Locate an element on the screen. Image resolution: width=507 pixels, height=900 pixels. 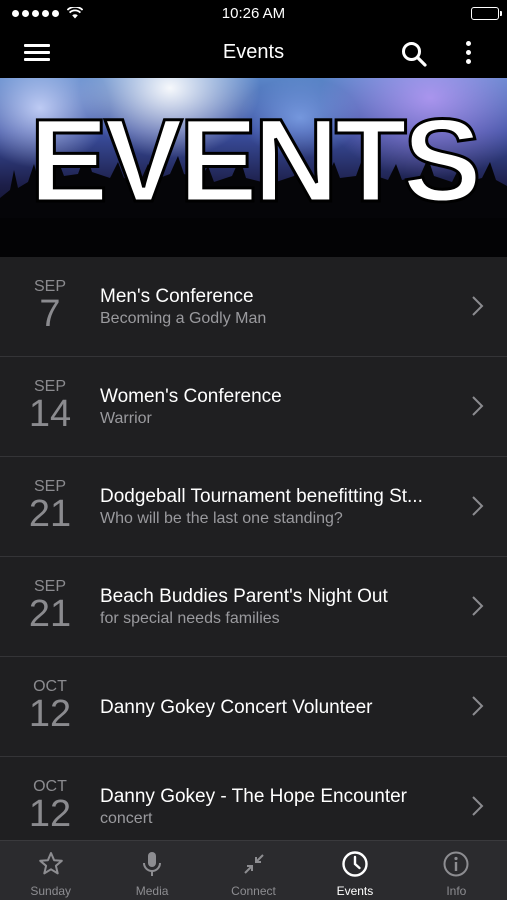
tab-label: Info is located at coordinates (456, 891).